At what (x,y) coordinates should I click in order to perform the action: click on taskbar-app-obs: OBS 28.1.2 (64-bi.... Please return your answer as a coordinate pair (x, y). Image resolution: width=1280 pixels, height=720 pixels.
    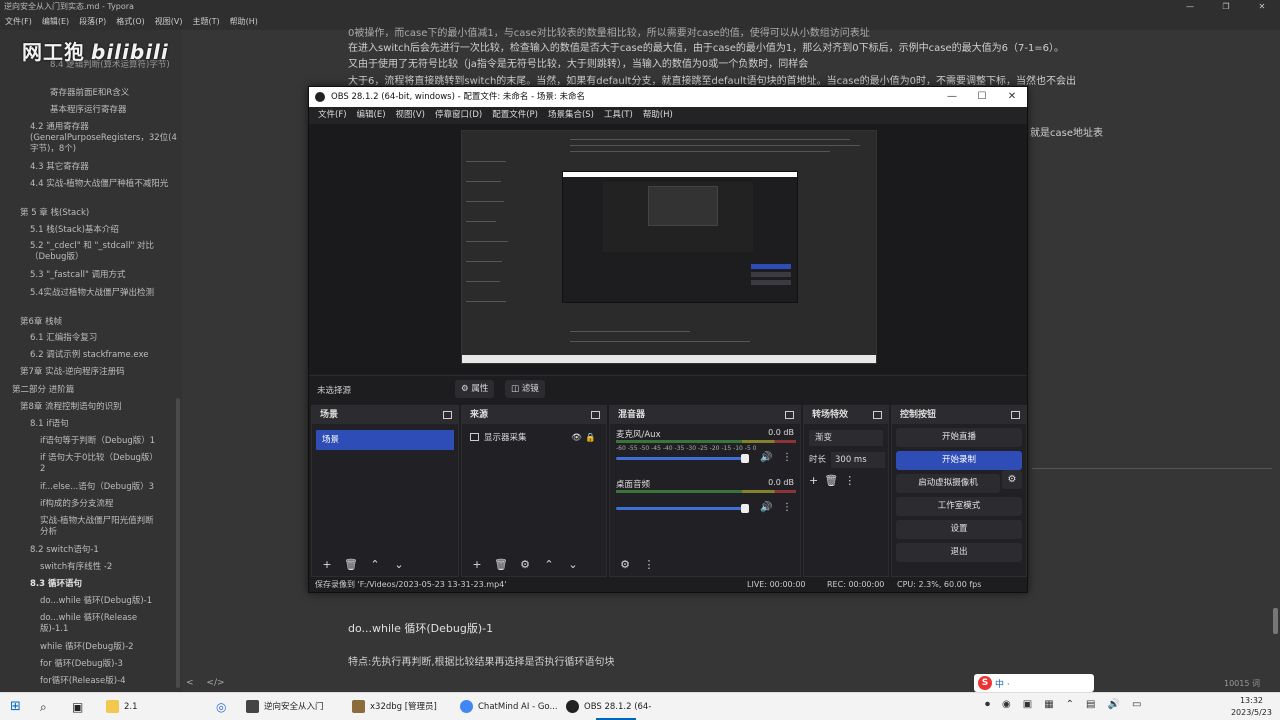
    Looking at the image, I should click on (616, 706).